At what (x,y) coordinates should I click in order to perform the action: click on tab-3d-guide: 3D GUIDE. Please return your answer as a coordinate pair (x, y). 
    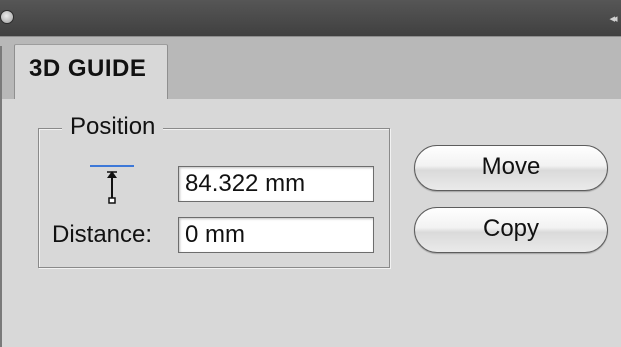
    Looking at the image, I should click on (91, 72).